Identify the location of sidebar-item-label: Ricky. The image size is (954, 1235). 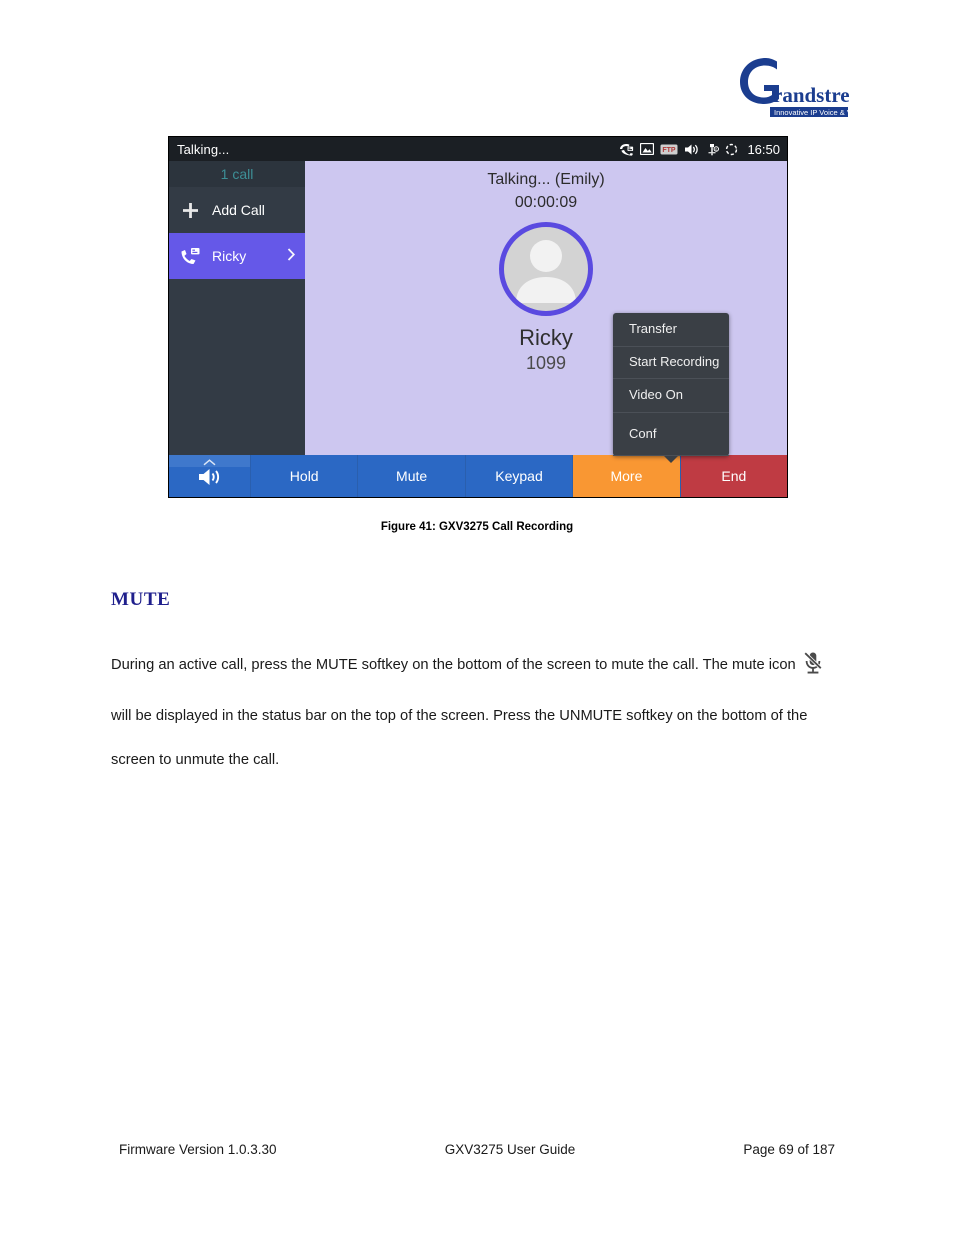
(229, 256).